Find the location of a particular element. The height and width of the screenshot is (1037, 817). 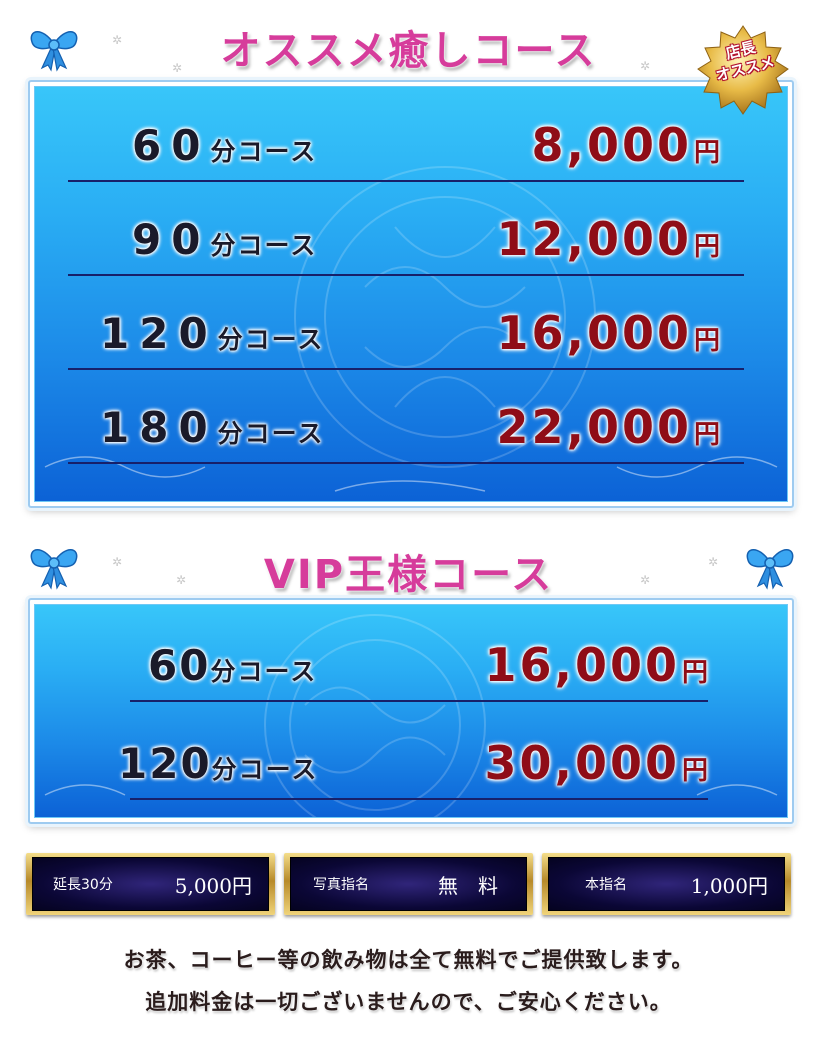

extension-fee-plate: 延長30分 5,000円 is located at coordinates (150, 884).